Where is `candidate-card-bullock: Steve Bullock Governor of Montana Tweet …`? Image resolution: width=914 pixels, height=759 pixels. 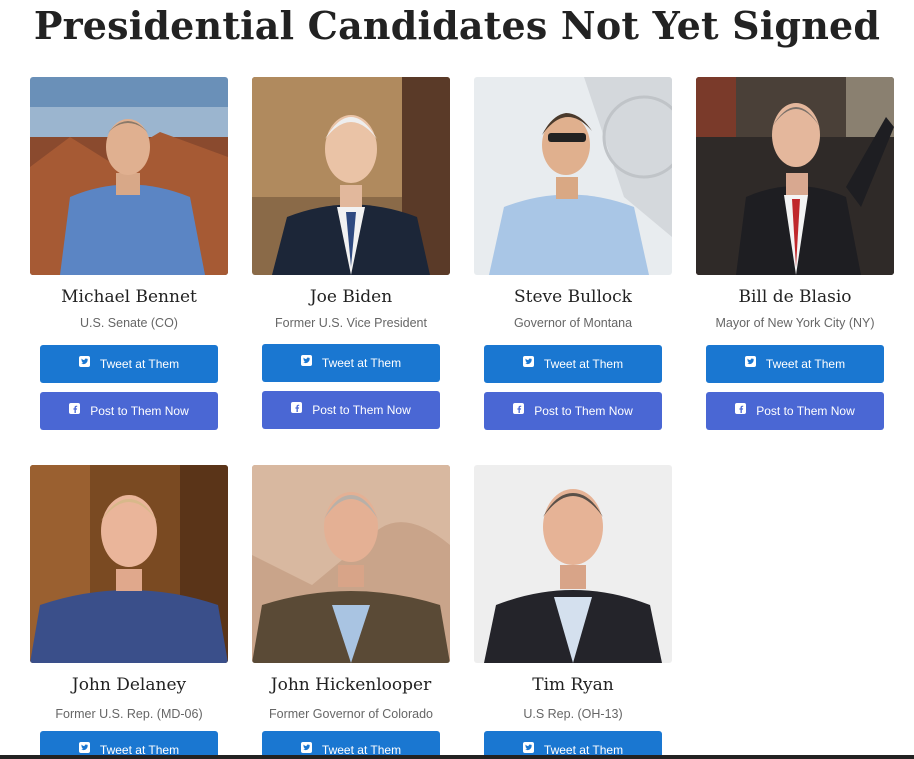
candidate-card-bullock: Steve Bullock Governor of Montana Tweet … is located at coordinates (573, 253).